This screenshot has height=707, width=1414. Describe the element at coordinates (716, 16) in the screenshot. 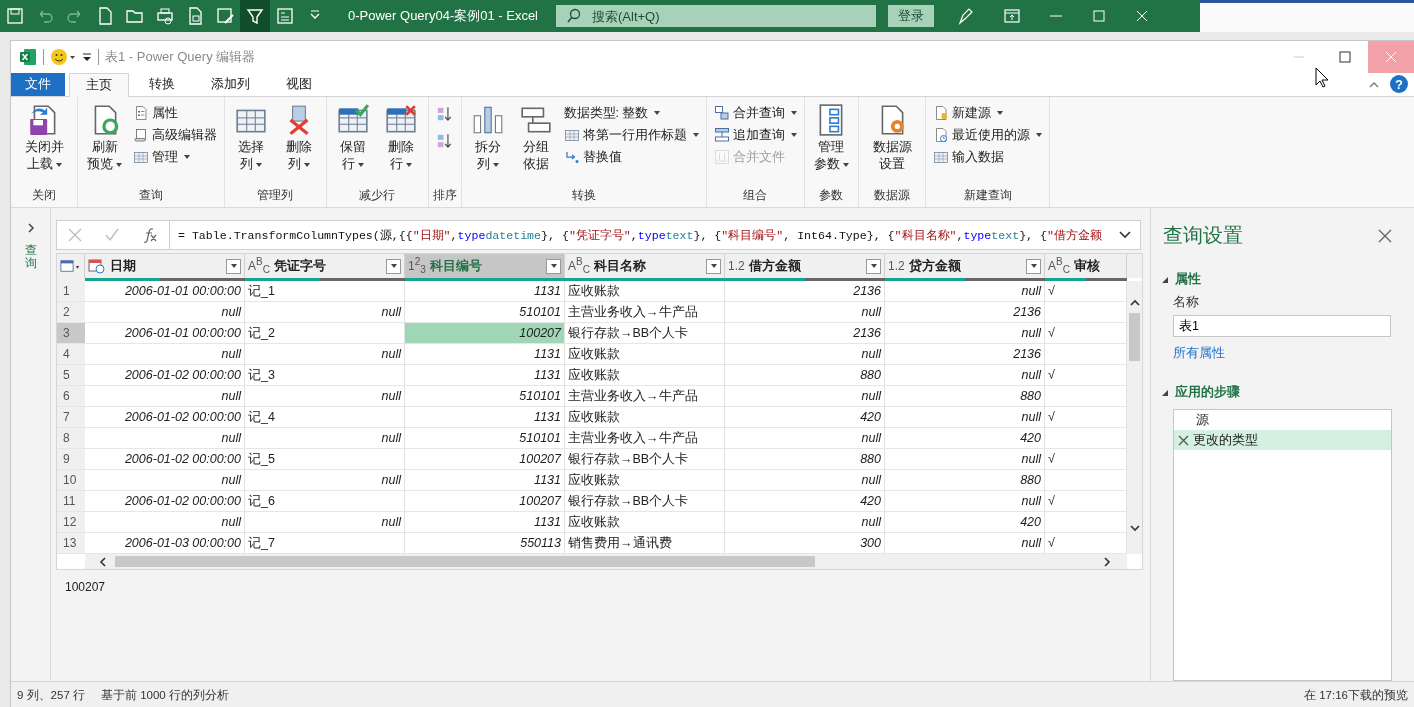

I see `search-field: 搜索(Alt+Q)` at that location.